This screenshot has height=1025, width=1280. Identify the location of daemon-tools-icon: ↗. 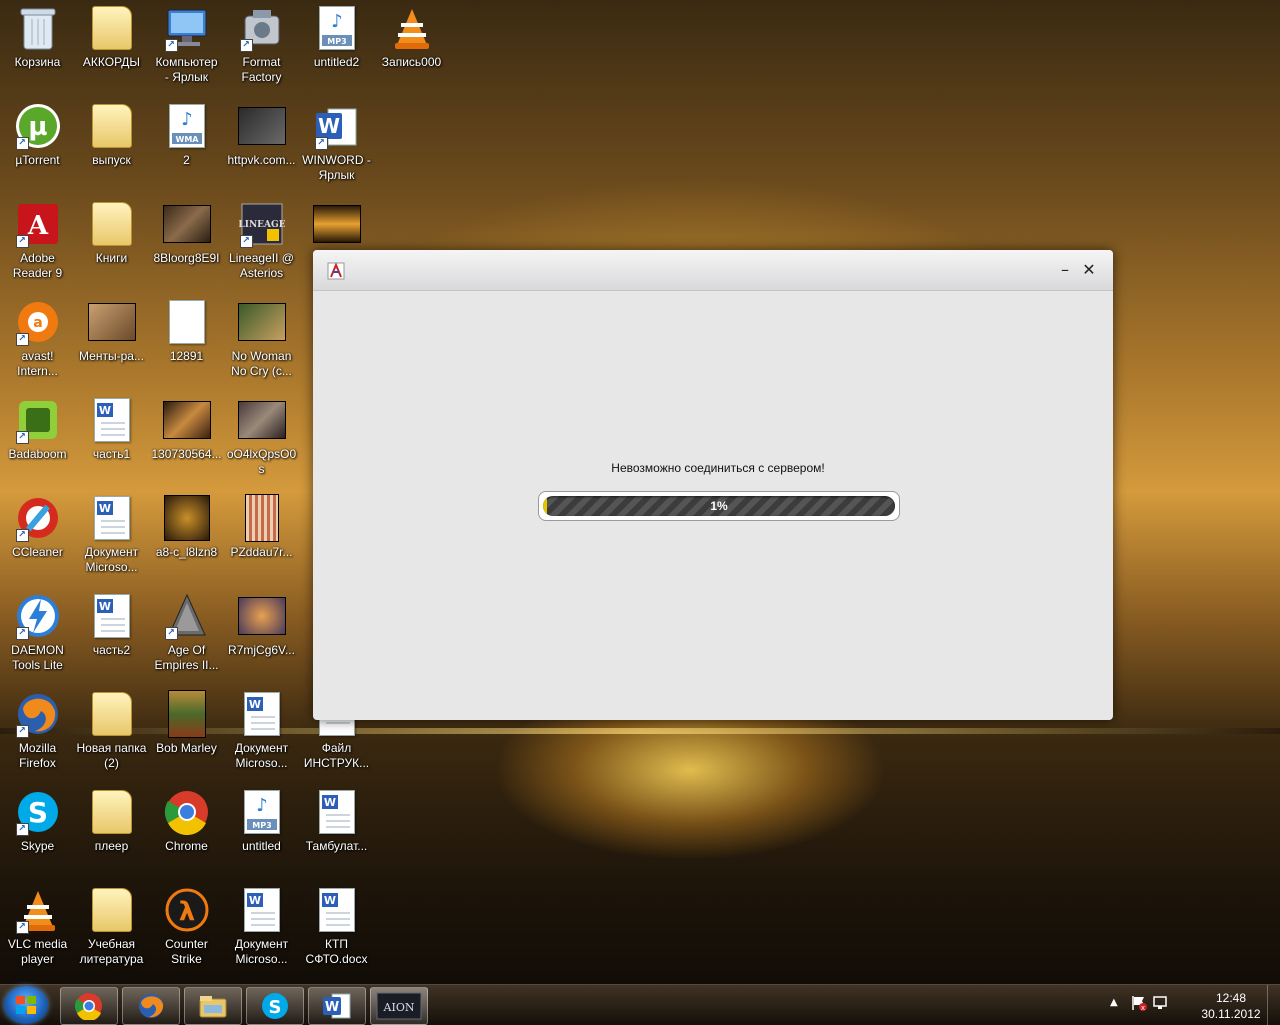
(38, 616).